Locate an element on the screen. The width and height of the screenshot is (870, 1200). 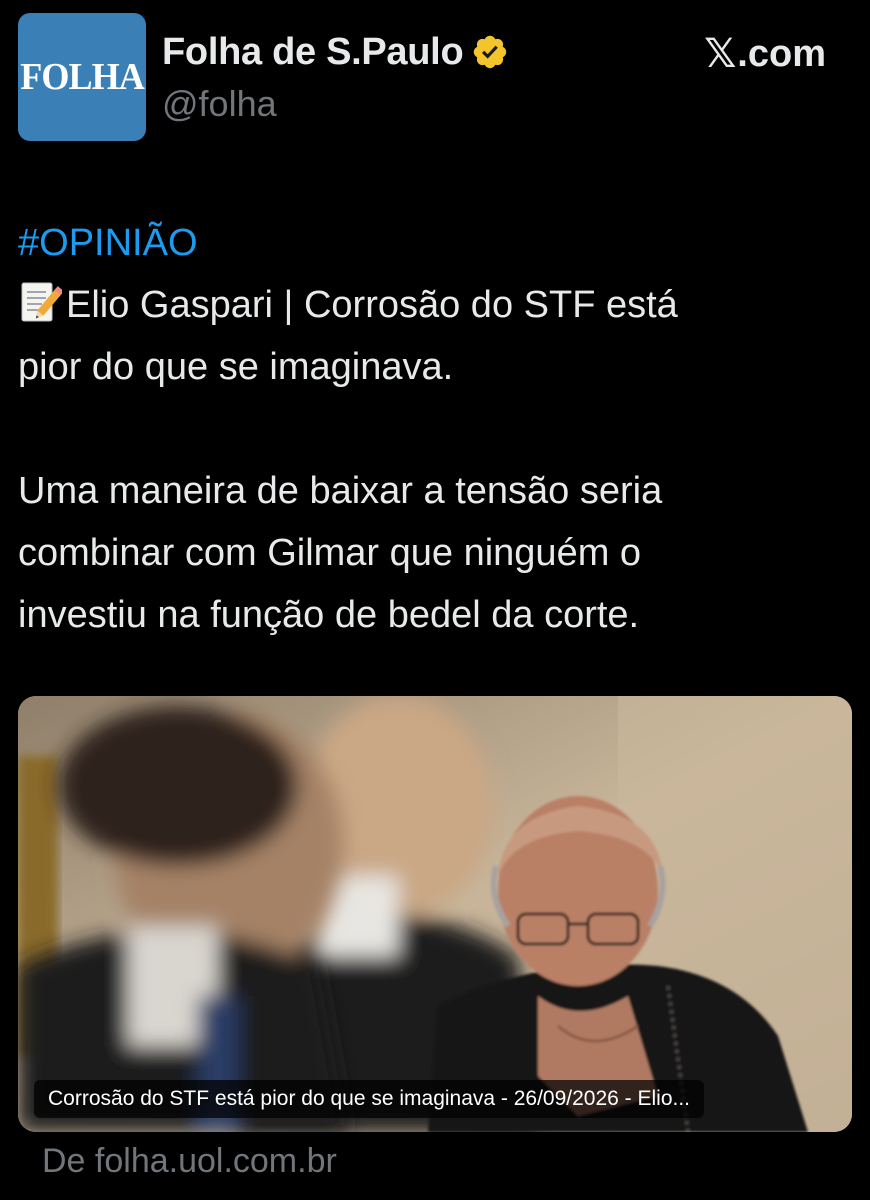
paragraph-break is located at coordinates (438, 429).